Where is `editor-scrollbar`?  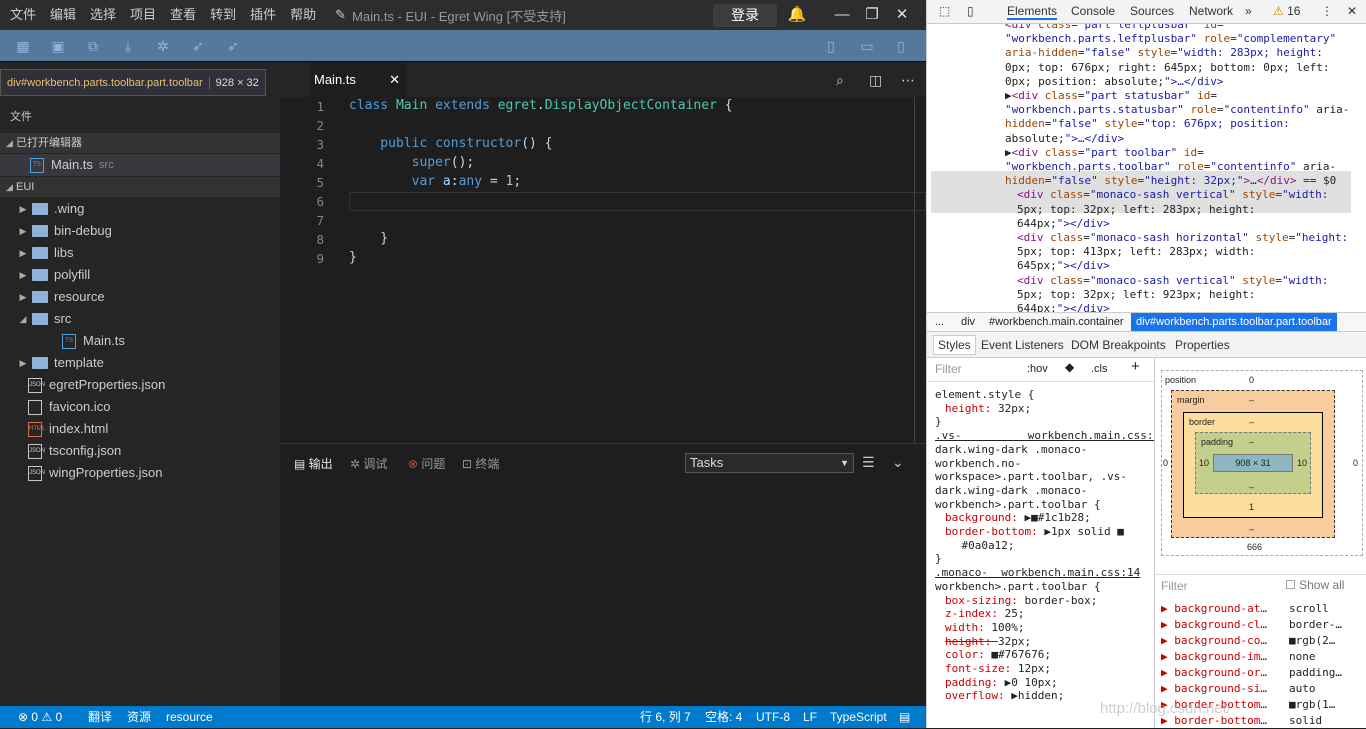 editor-scrollbar is located at coordinates (920, 270).